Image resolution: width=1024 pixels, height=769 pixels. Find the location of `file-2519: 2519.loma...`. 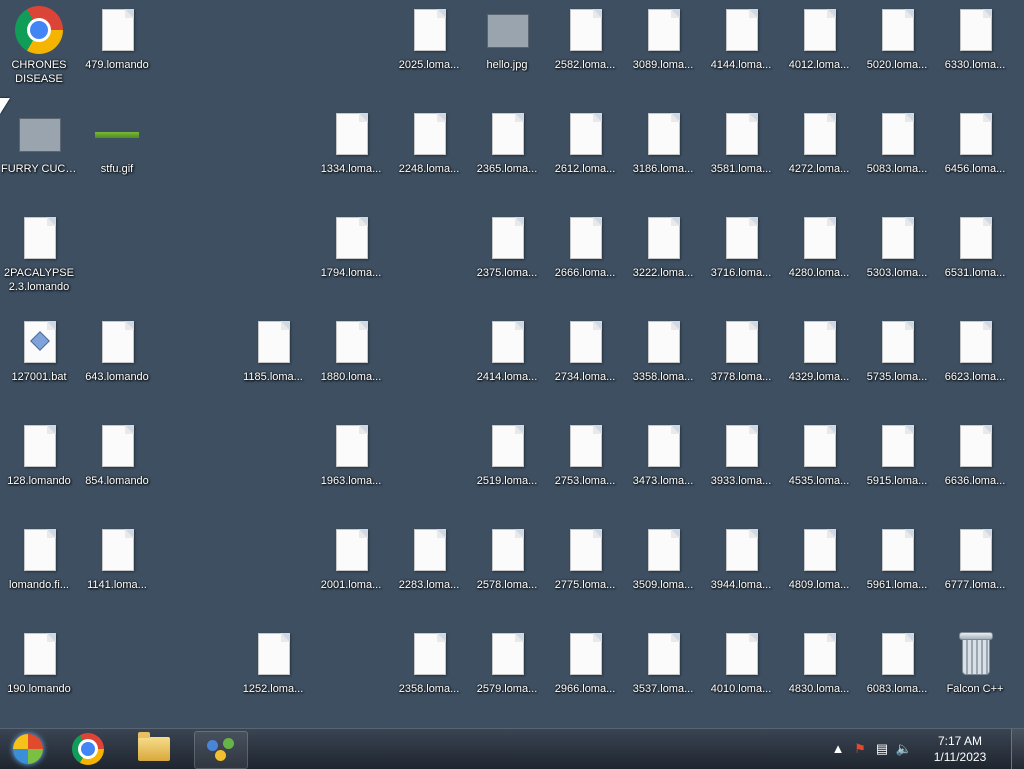

file-2519: 2519.loma... is located at coordinates (507, 464).